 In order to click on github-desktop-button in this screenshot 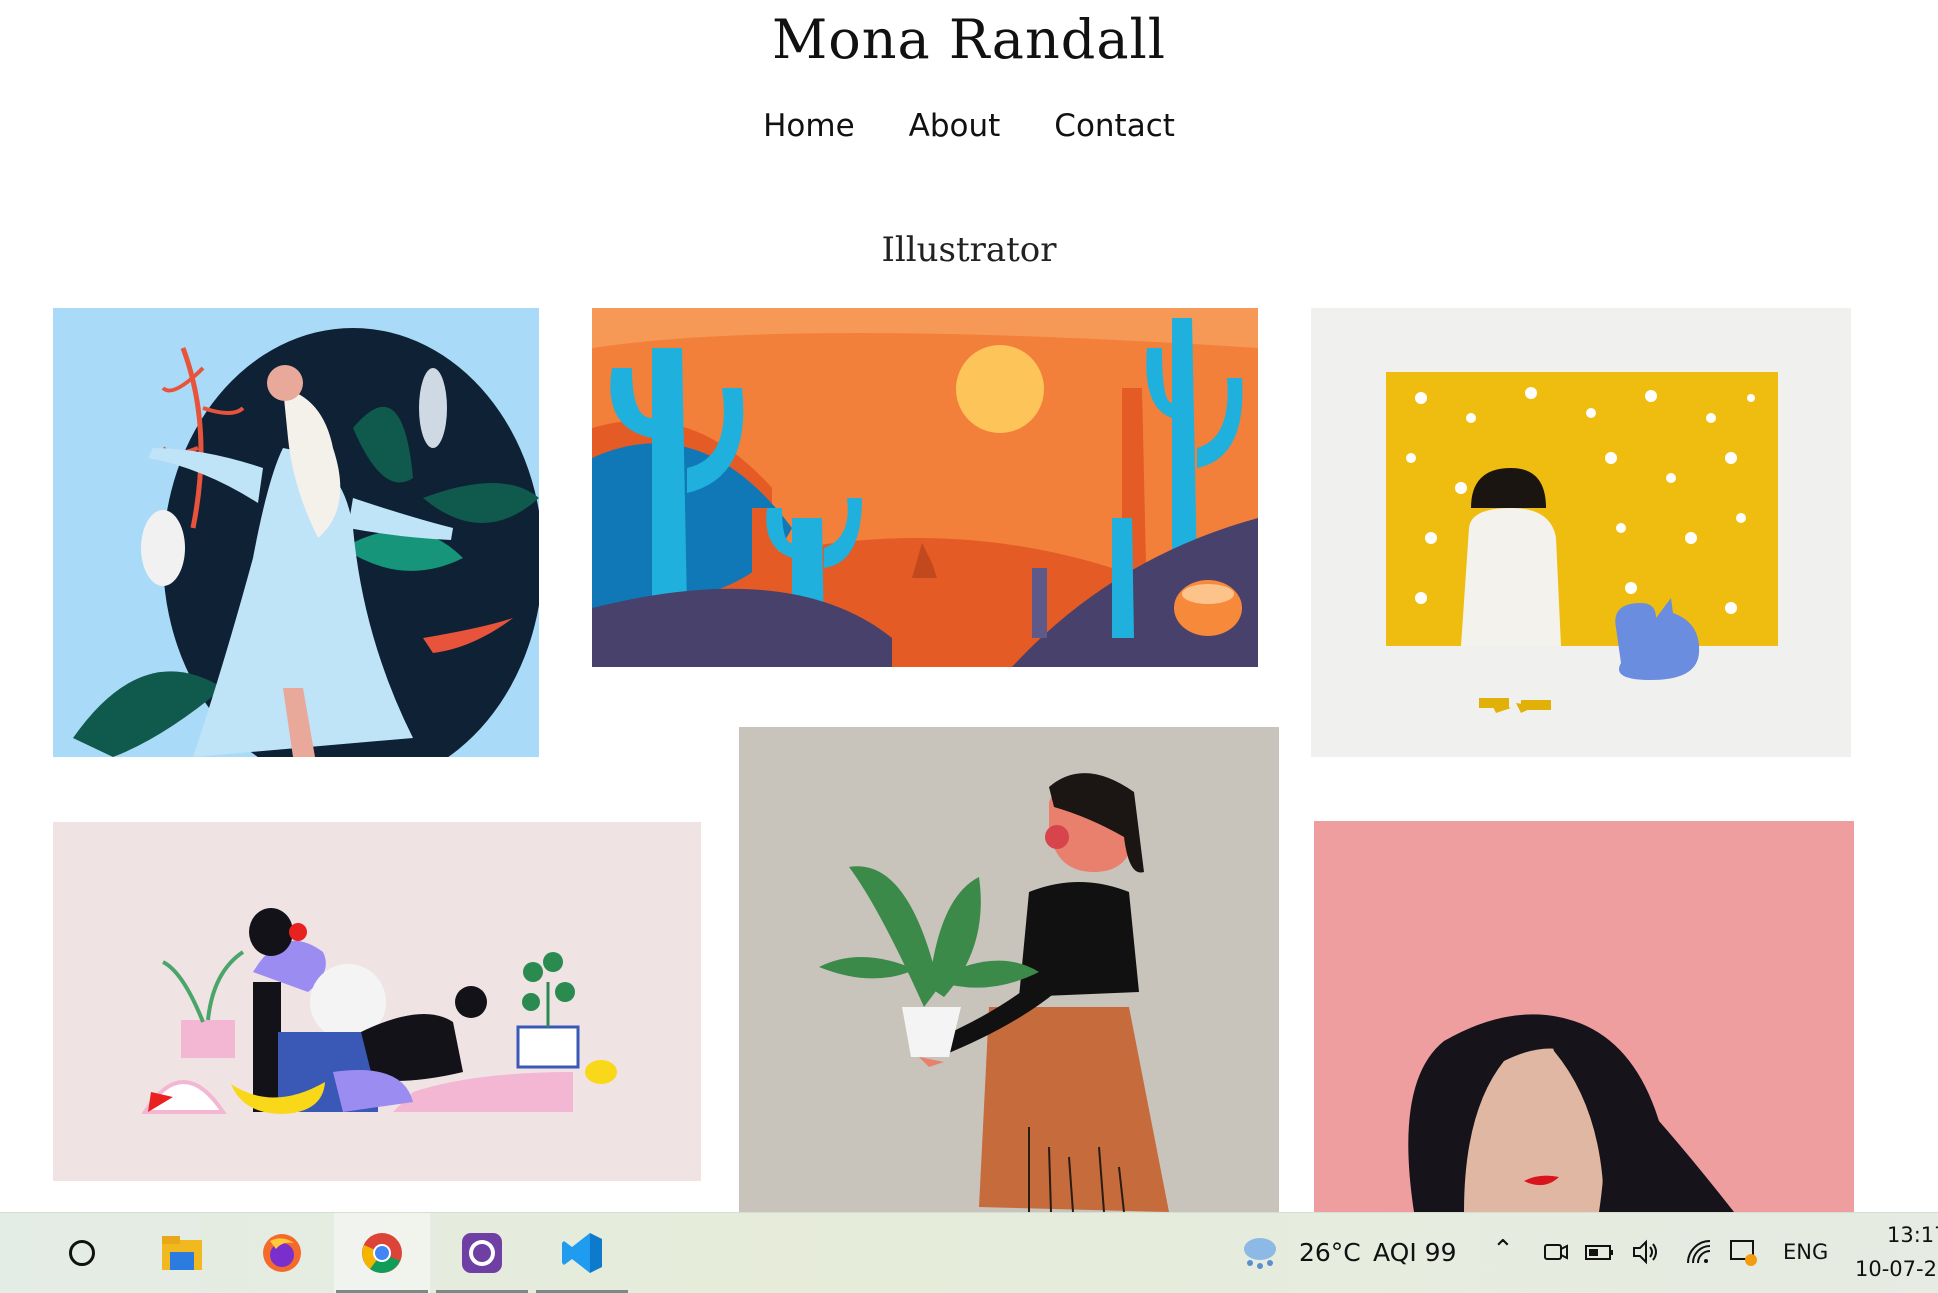, I will do `click(482, 1253)`.